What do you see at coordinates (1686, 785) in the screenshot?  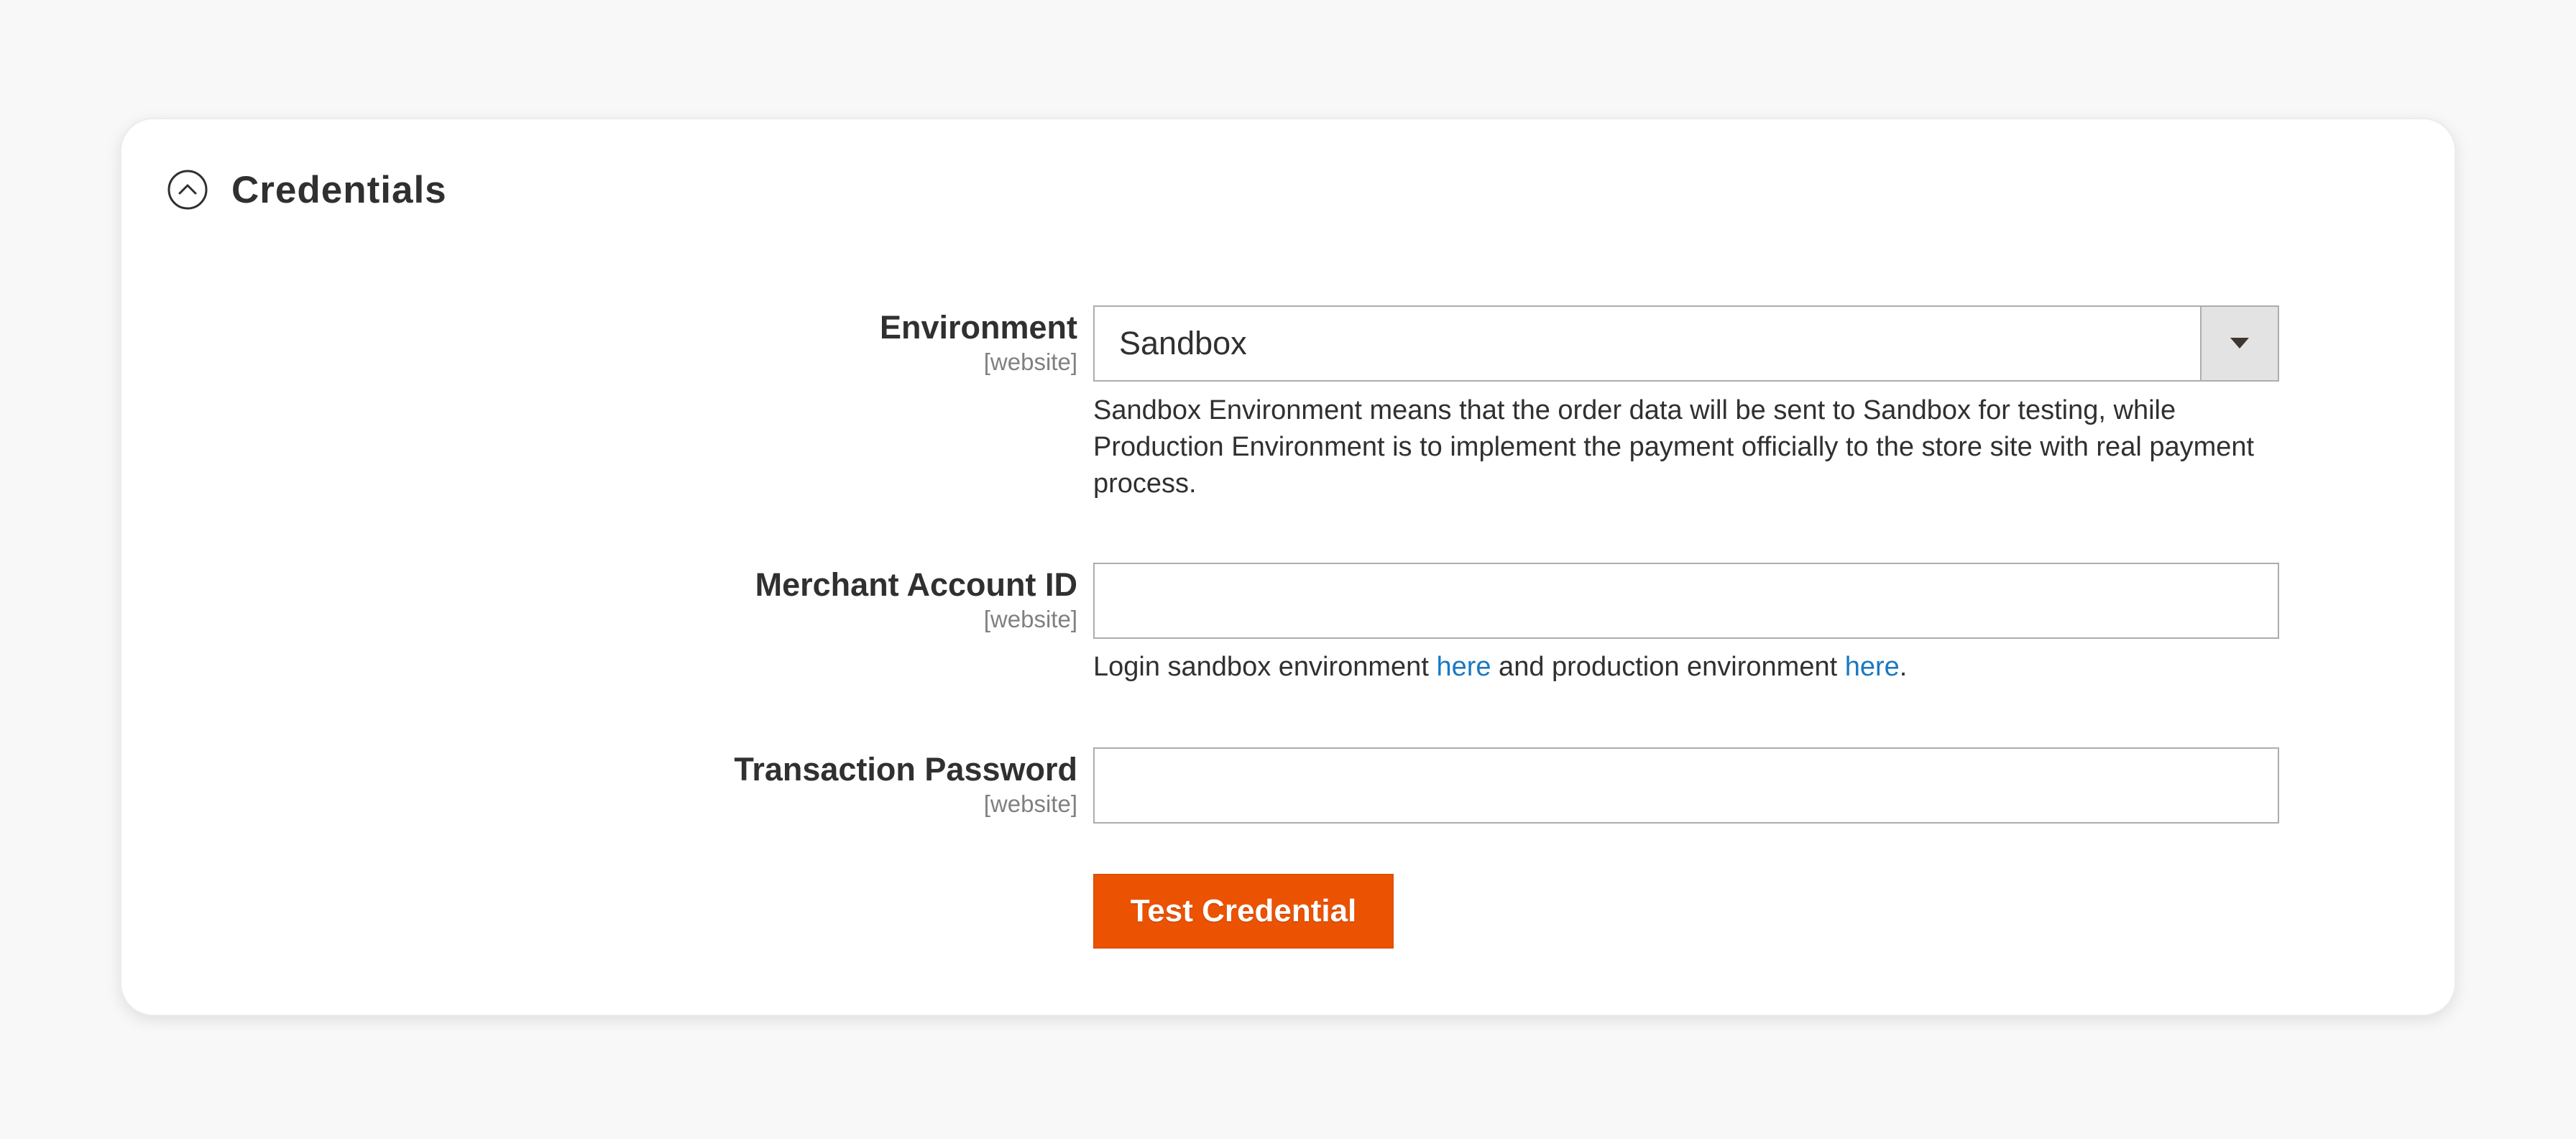 I see `transaction-password-input` at bounding box center [1686, 785].